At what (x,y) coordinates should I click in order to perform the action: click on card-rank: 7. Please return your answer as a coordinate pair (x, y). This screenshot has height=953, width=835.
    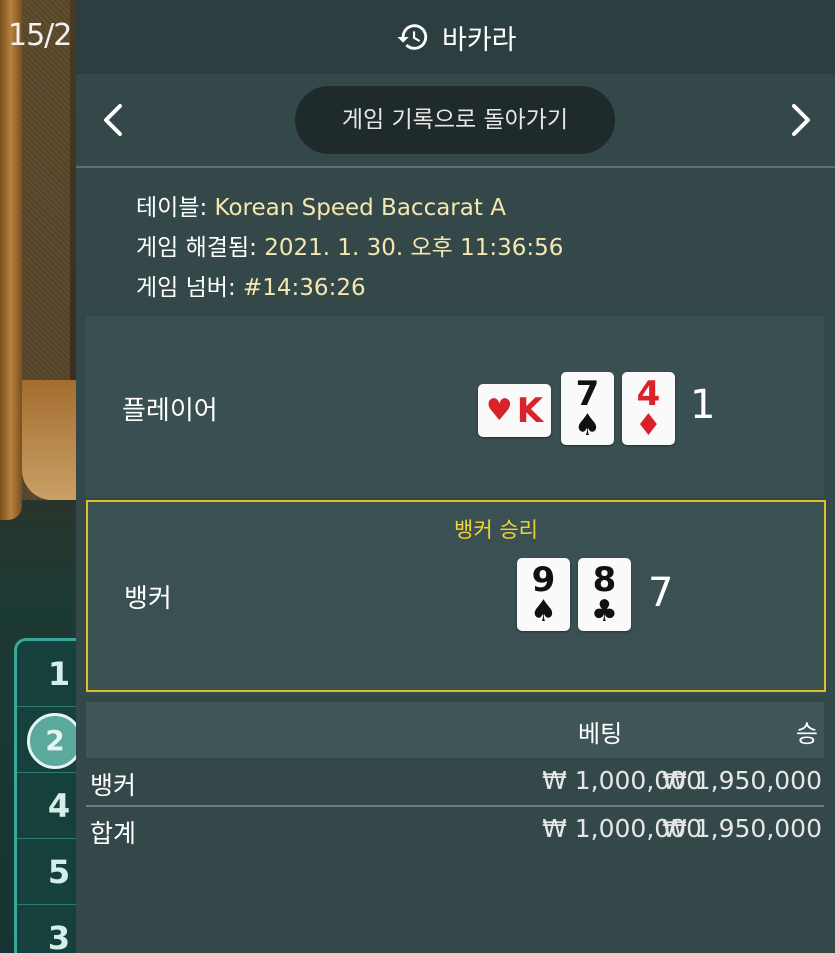
    Looking at the image, I should click on (587, 393).